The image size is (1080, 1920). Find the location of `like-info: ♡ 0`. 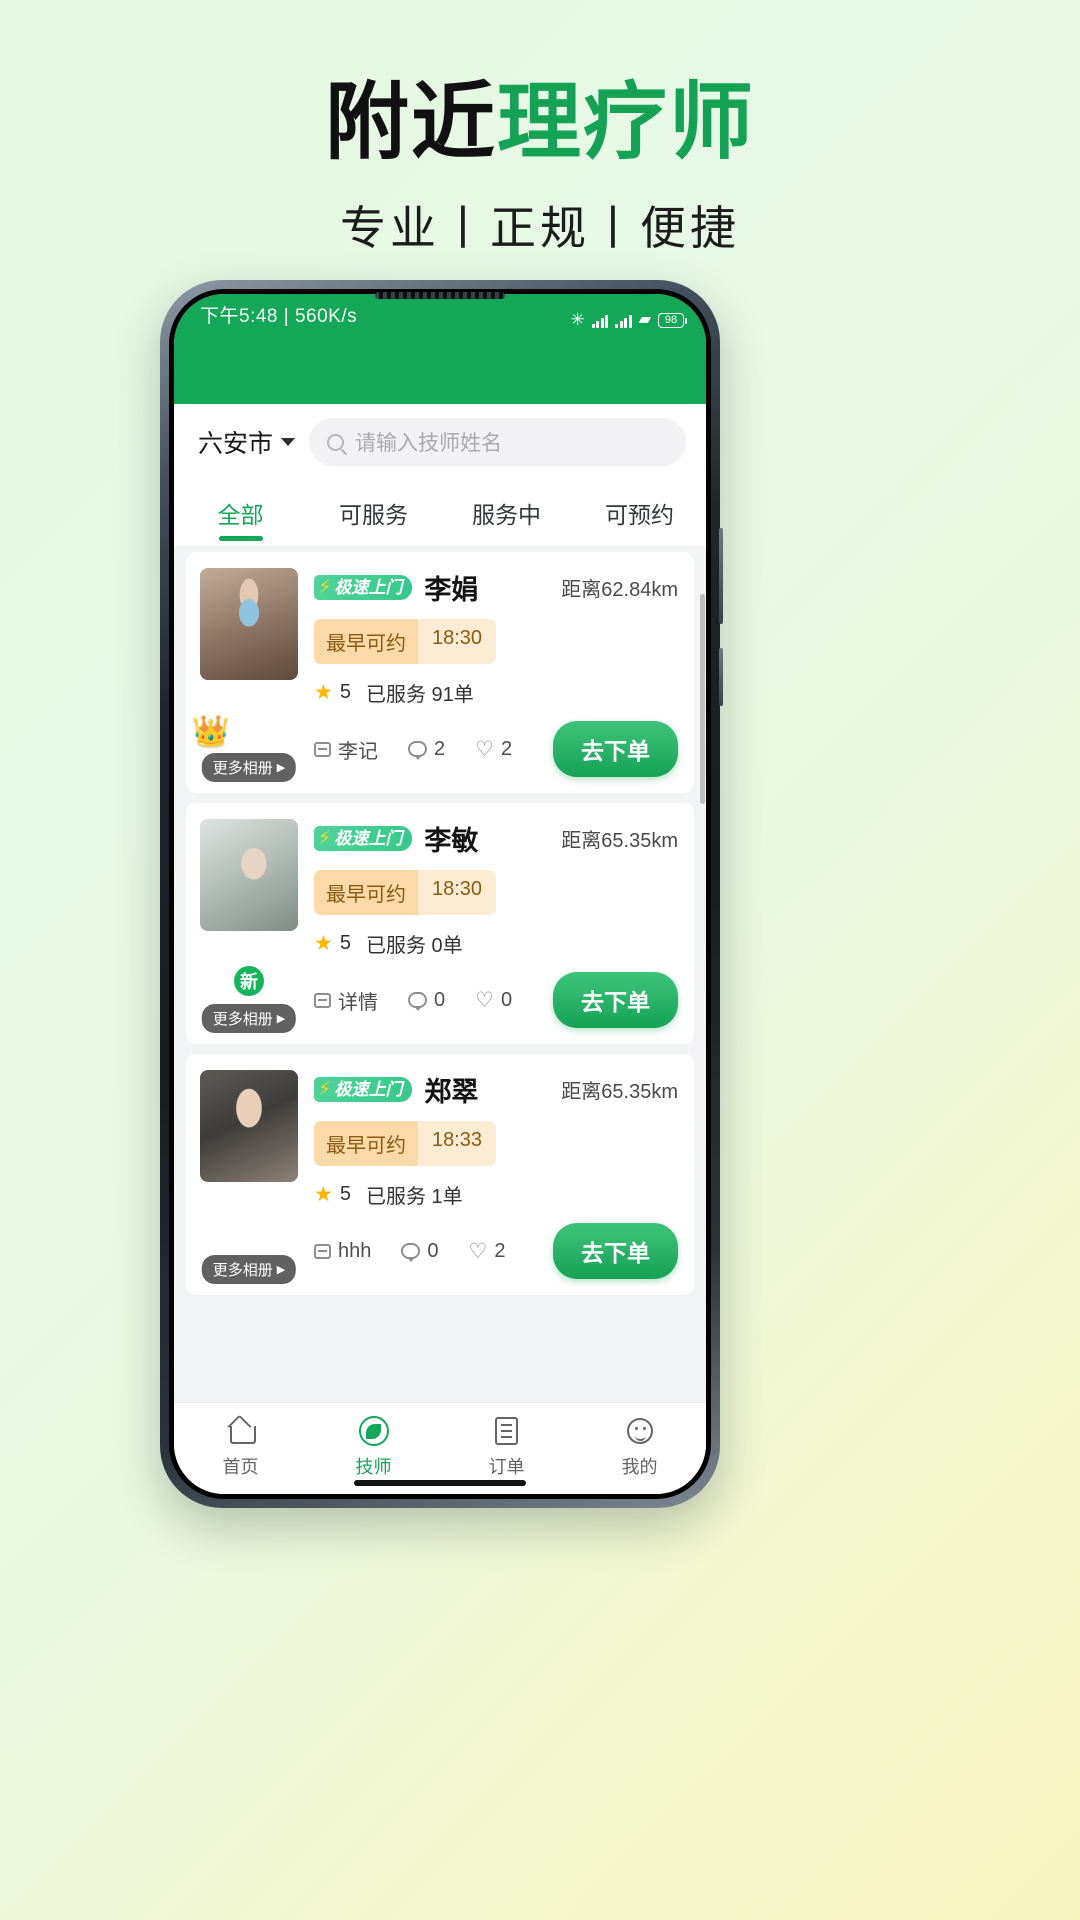

like-info: ♡ 0 is located at coordinates (493, 1000).